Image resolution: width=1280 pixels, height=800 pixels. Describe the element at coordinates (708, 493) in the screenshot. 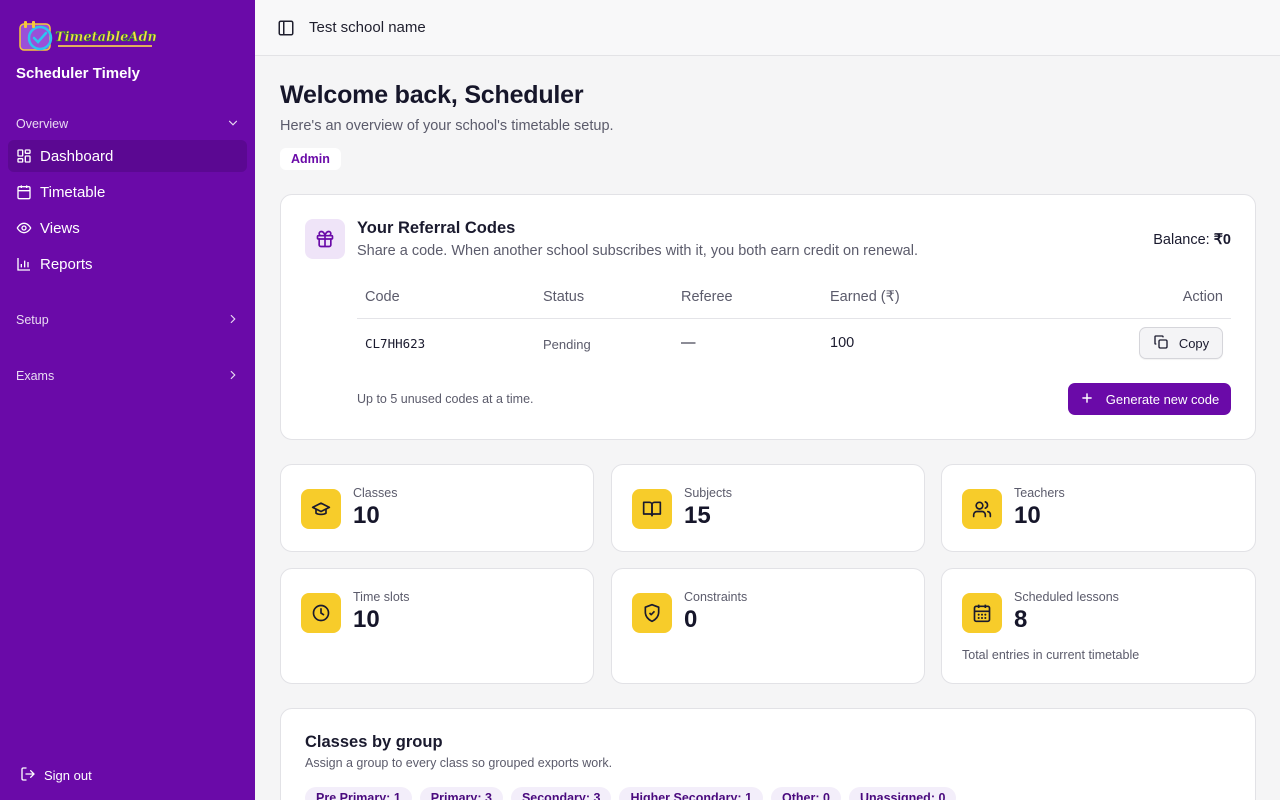

I see `stat-label: Subjects` at that location.